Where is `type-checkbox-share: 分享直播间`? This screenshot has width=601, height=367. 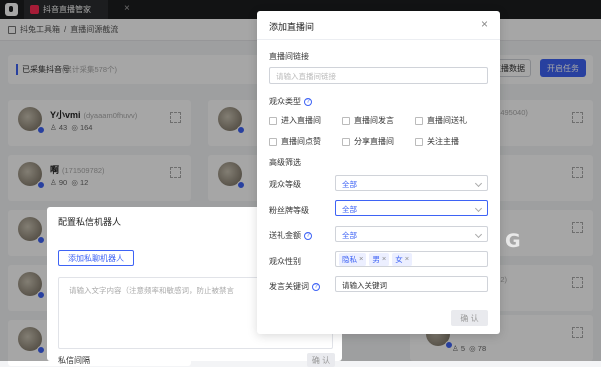
type-checkbox-share: 分享直播间 is located at coordinates (368, 141).